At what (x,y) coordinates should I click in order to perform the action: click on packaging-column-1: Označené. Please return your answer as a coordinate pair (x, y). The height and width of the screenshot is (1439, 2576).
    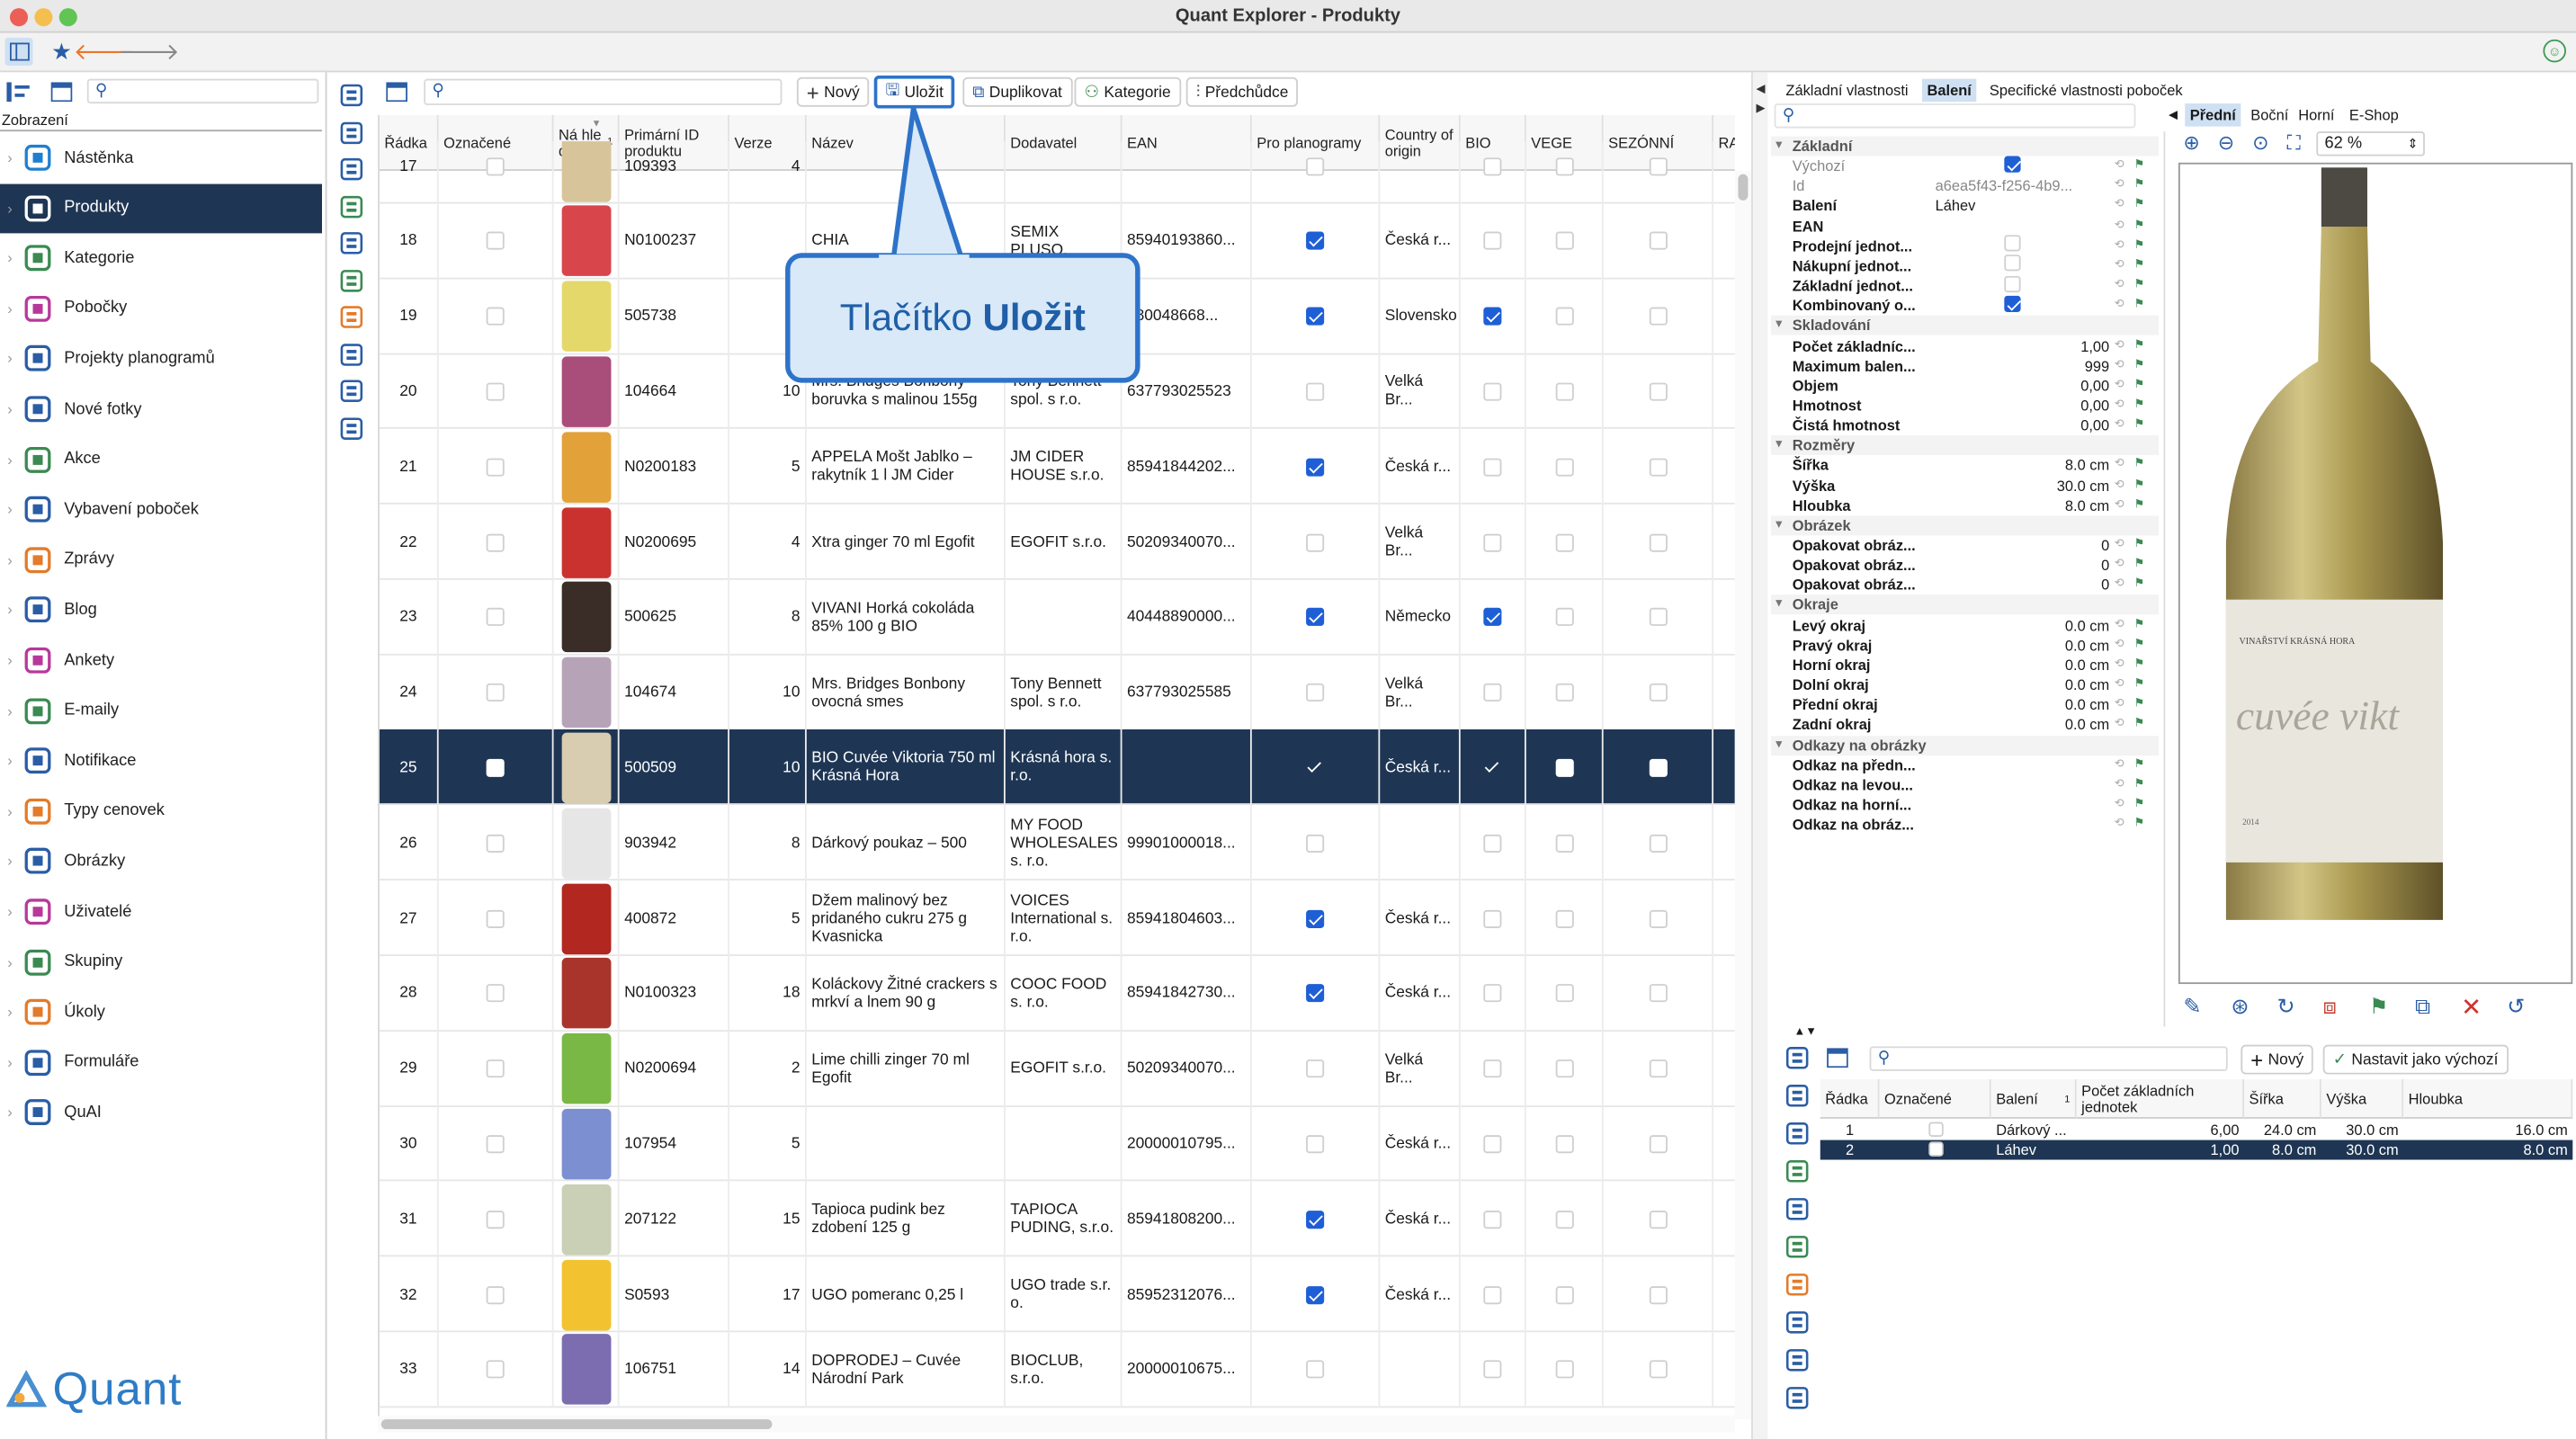
    Looking at the image, I should click on (1935, 1099).